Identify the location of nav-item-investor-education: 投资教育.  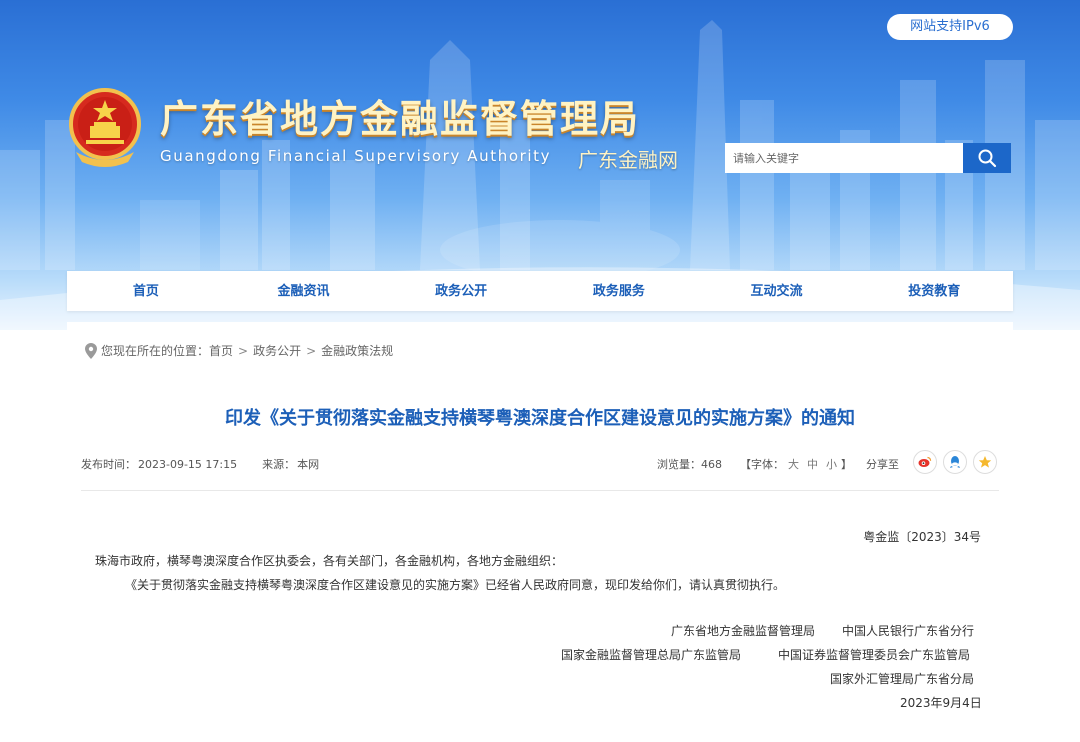
(934, 291).